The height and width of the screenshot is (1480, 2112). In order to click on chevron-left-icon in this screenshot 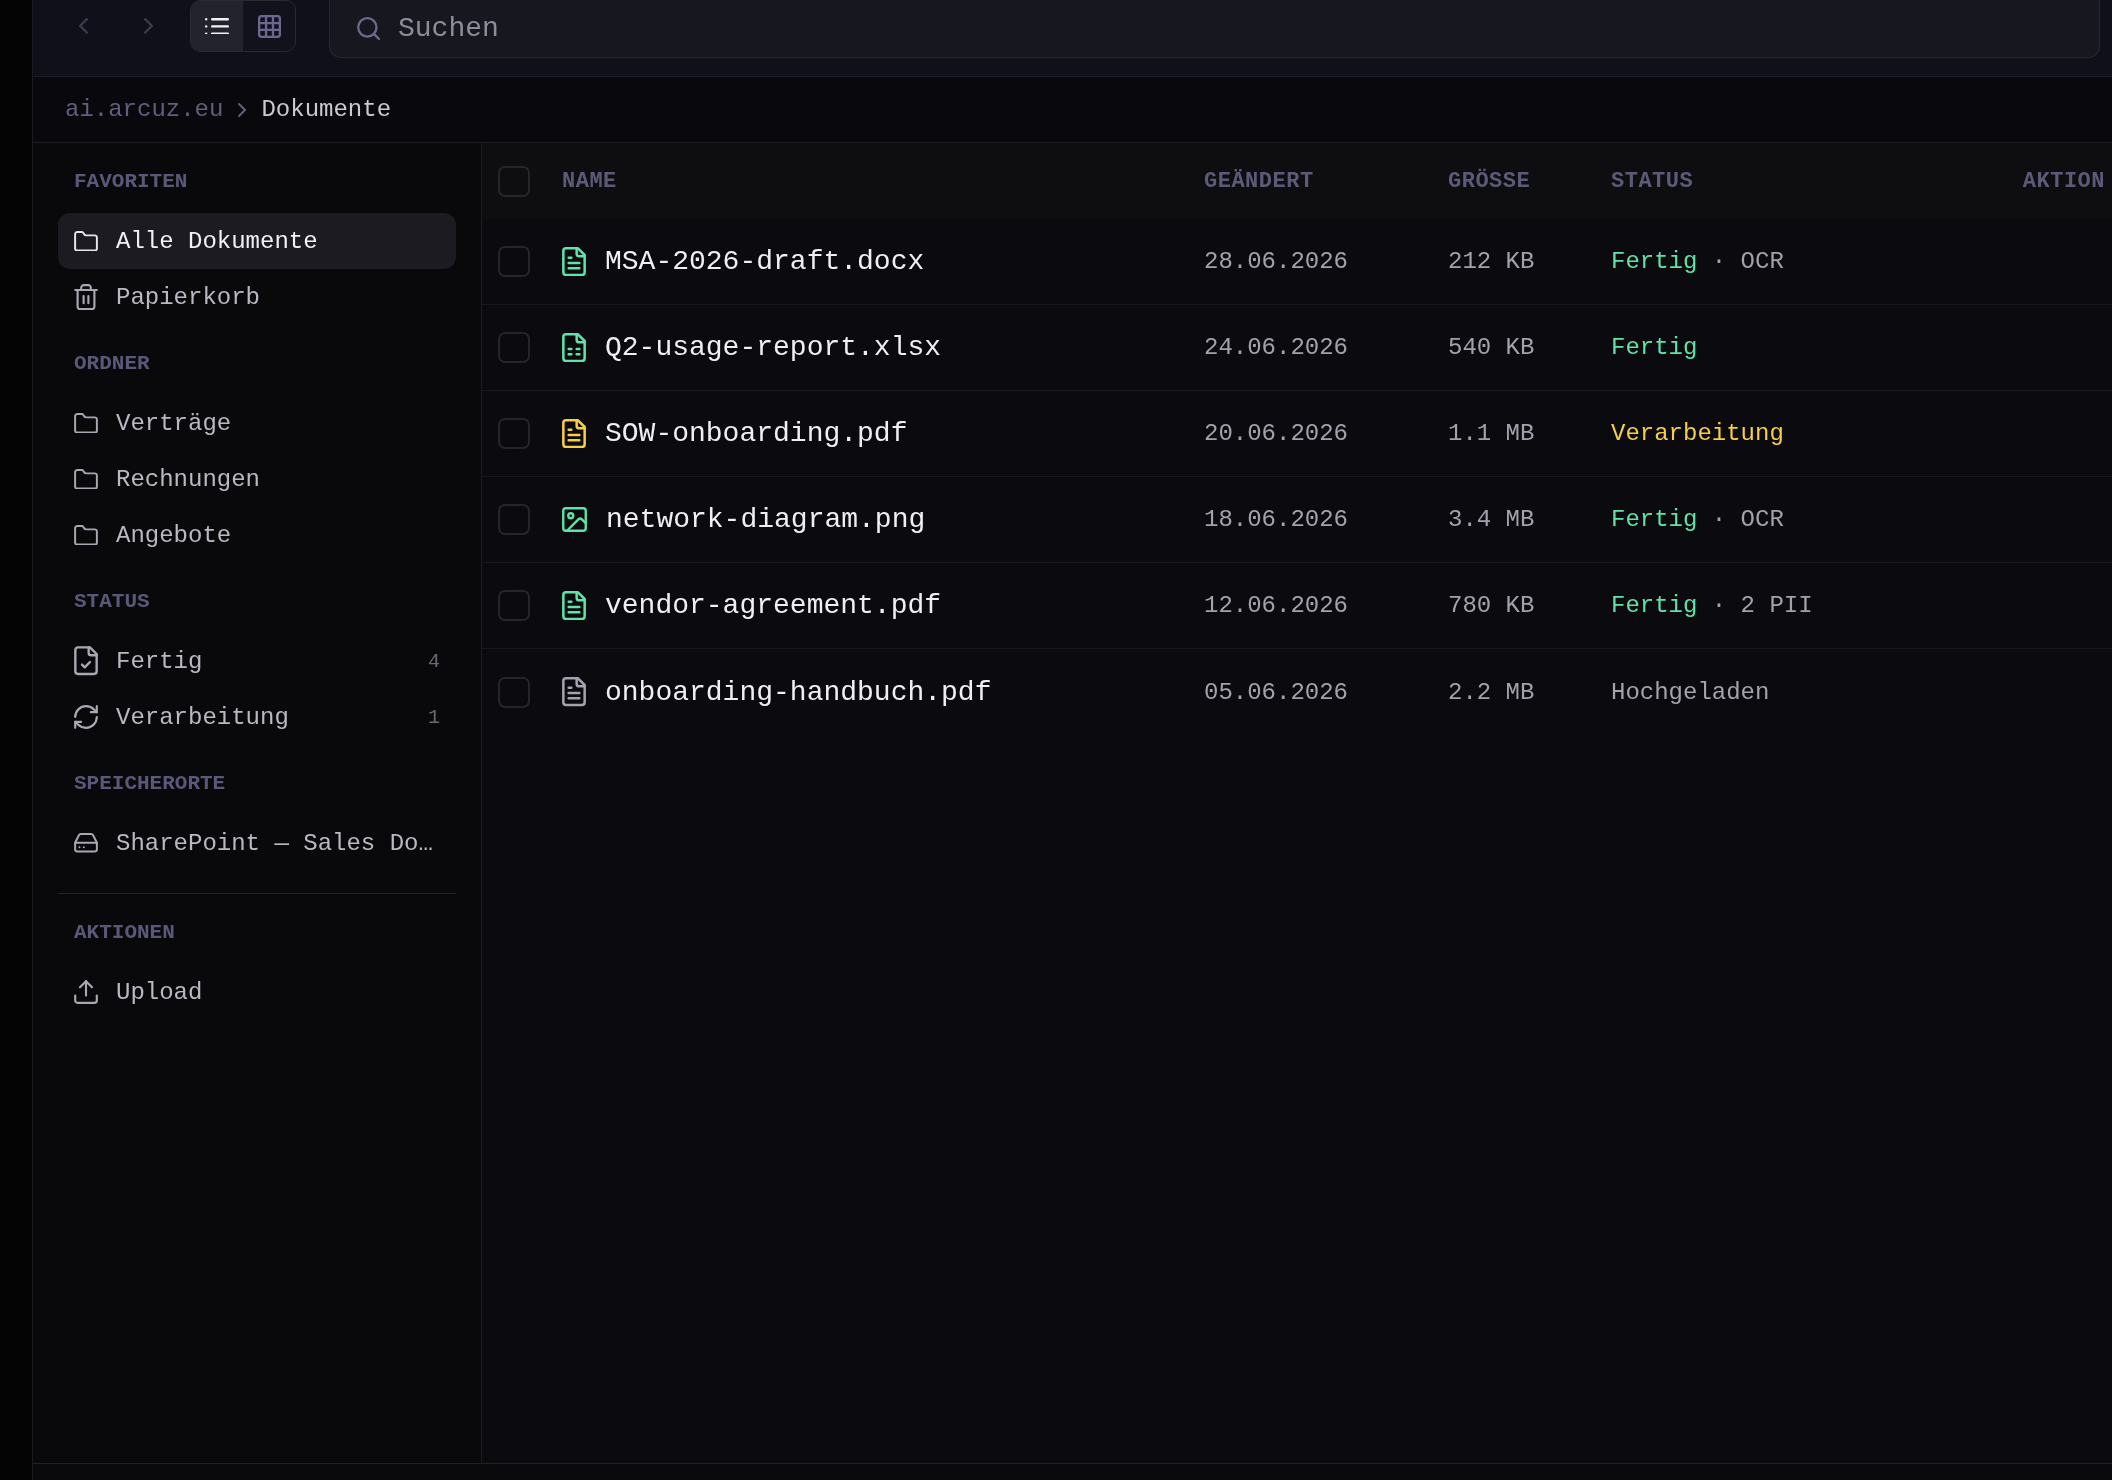, I will do `click(83, 26)`.